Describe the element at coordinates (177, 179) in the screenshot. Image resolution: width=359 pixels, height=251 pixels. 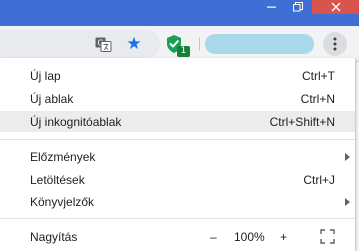
I see `menu-item-downloads: Letöltések Ctrl+J` at that location.